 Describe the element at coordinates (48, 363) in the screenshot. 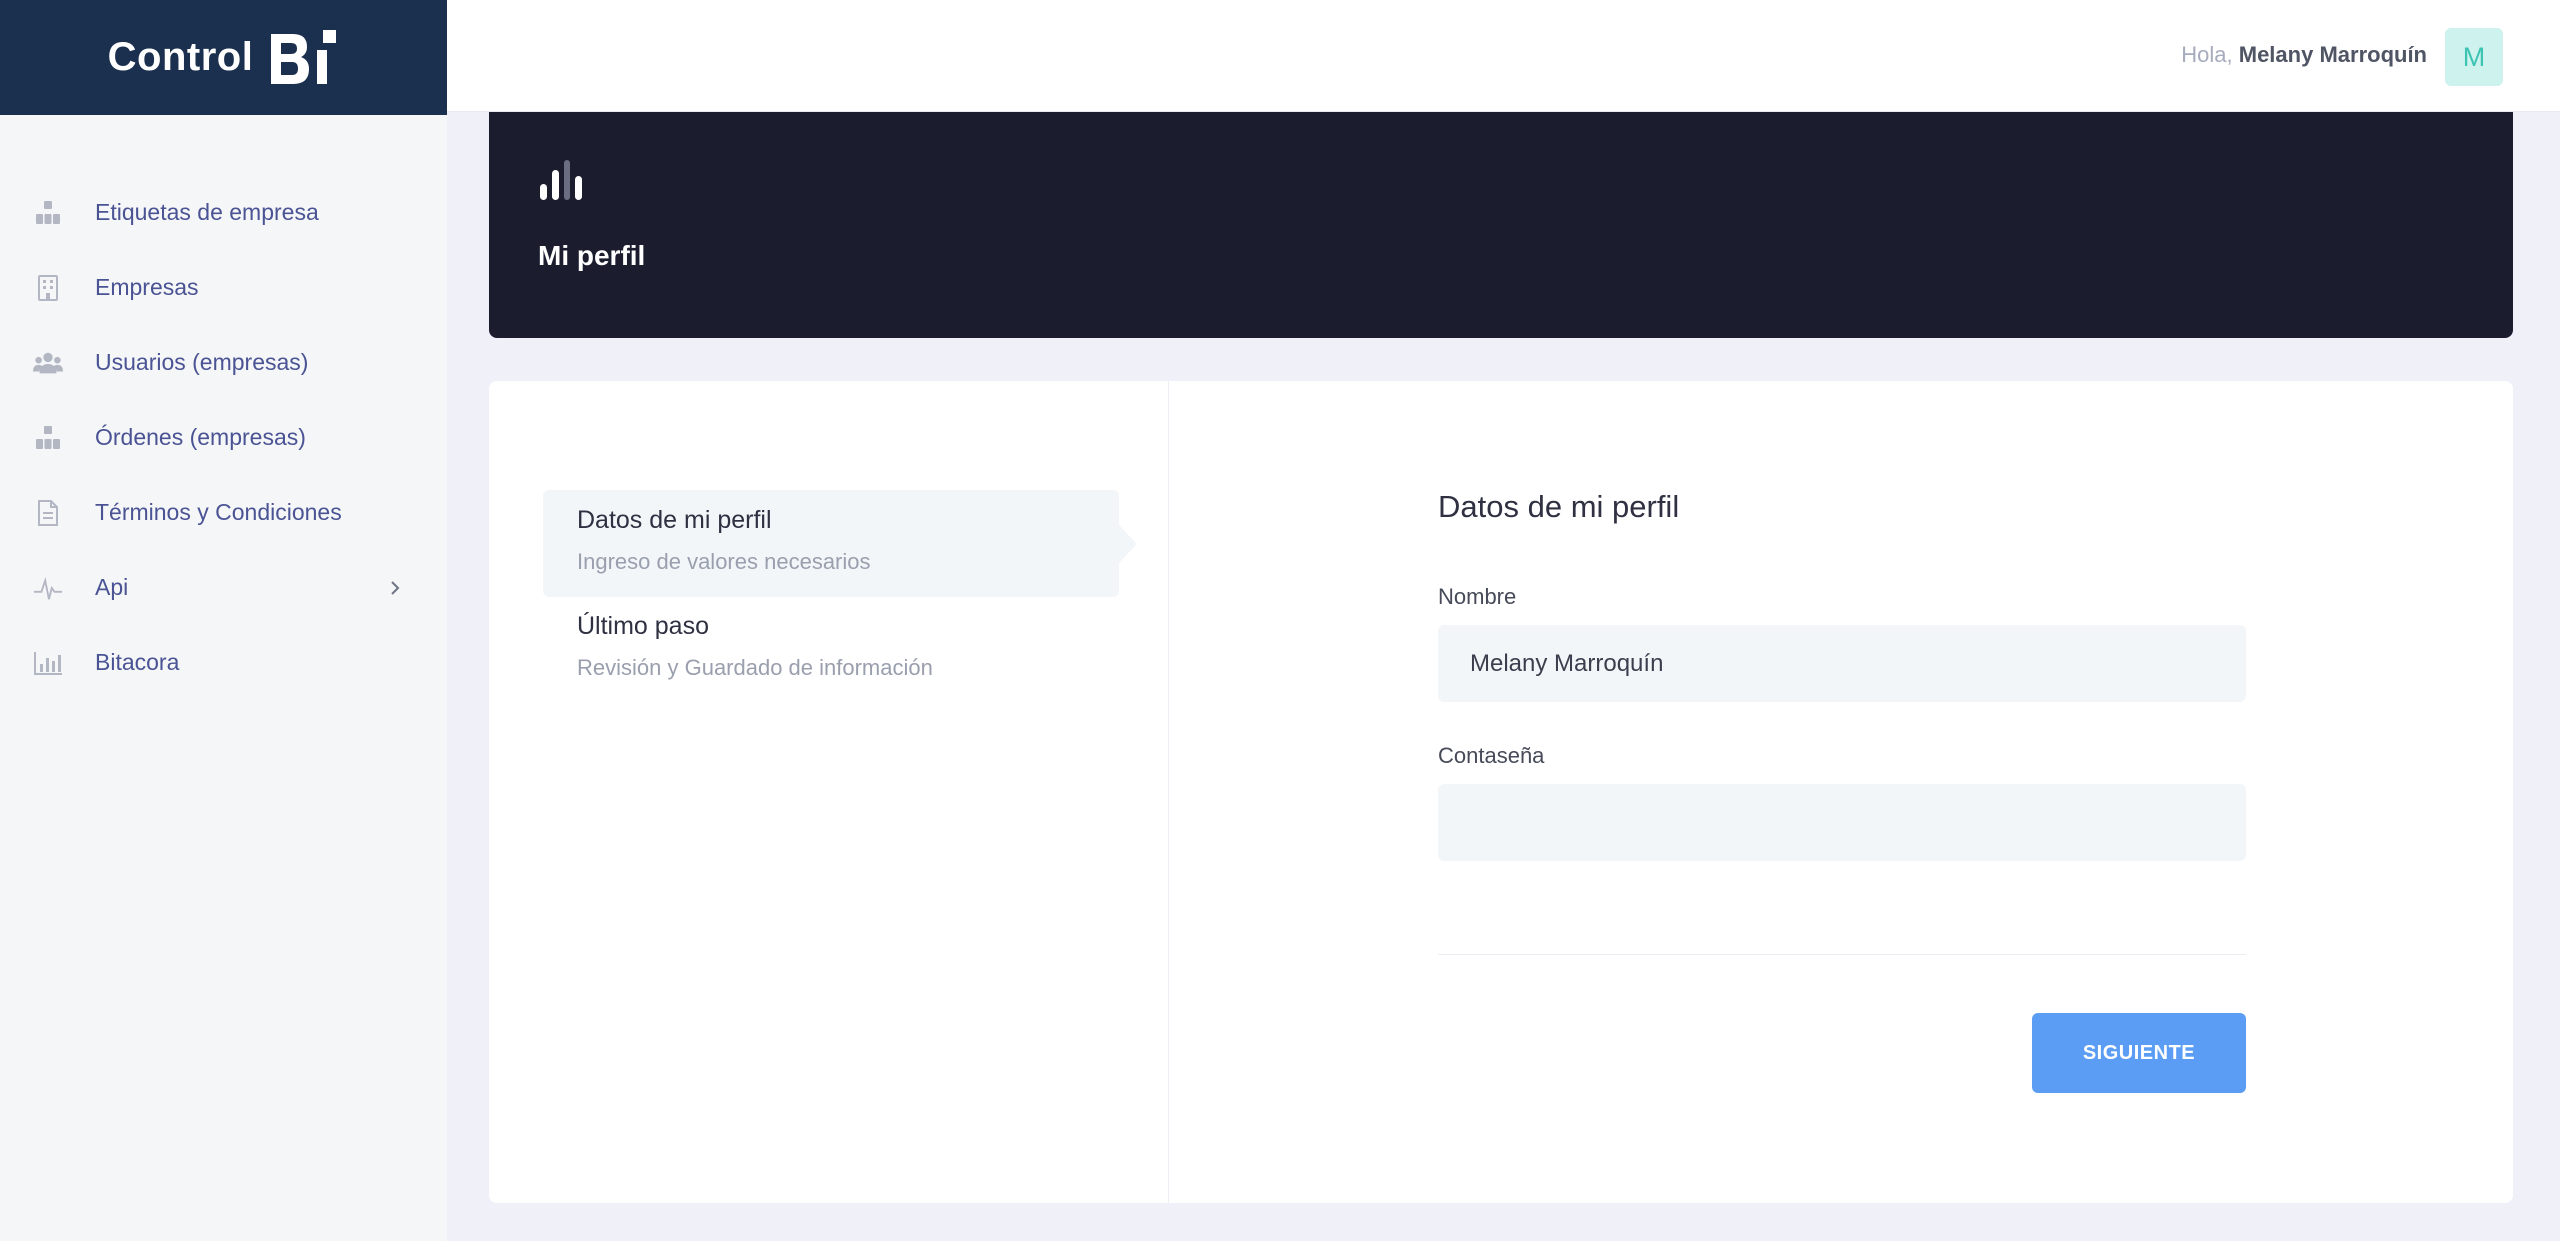

I see `users-icon` at that location.